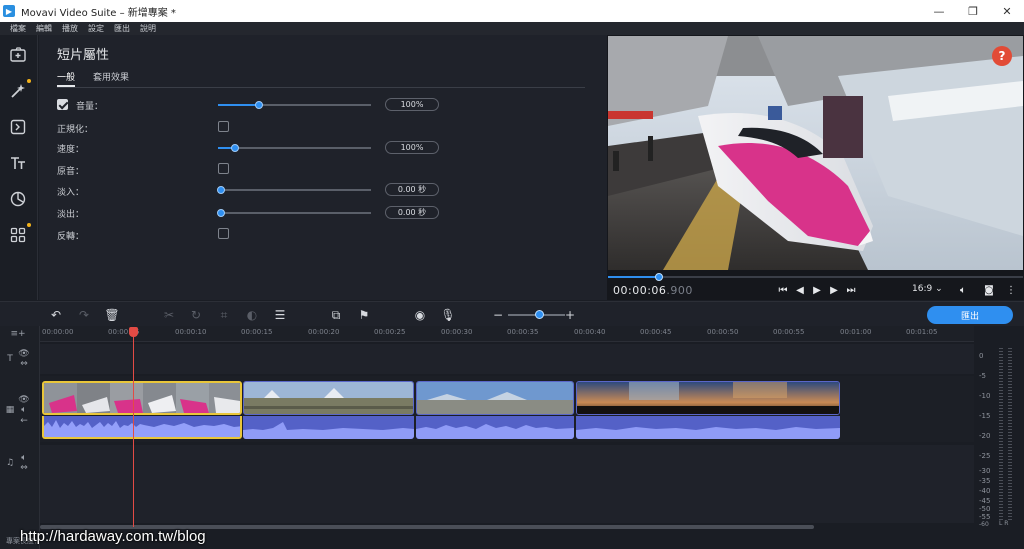  I want to click on clip-thumbnails, so click(708, 398).